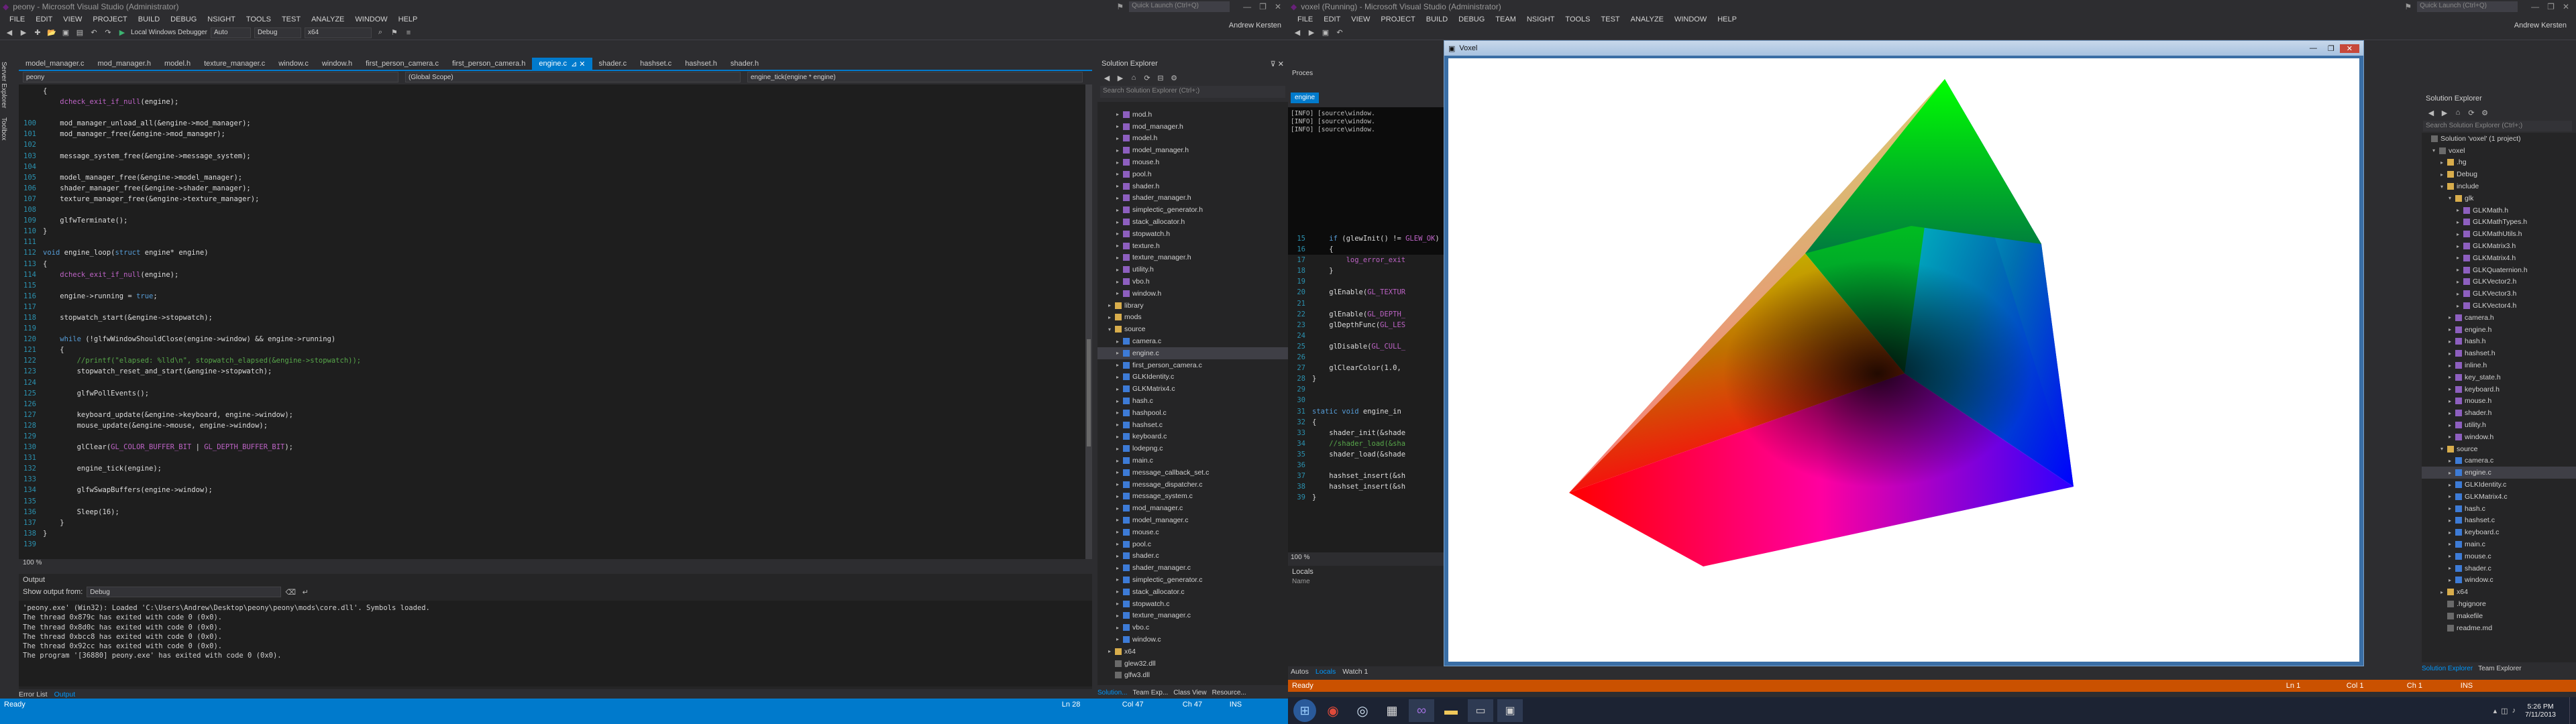 Image resolution: width=2576 pixels, height=724 pixels. I want to click on tree-item: ▸ hash.h, so click(2499, 342).